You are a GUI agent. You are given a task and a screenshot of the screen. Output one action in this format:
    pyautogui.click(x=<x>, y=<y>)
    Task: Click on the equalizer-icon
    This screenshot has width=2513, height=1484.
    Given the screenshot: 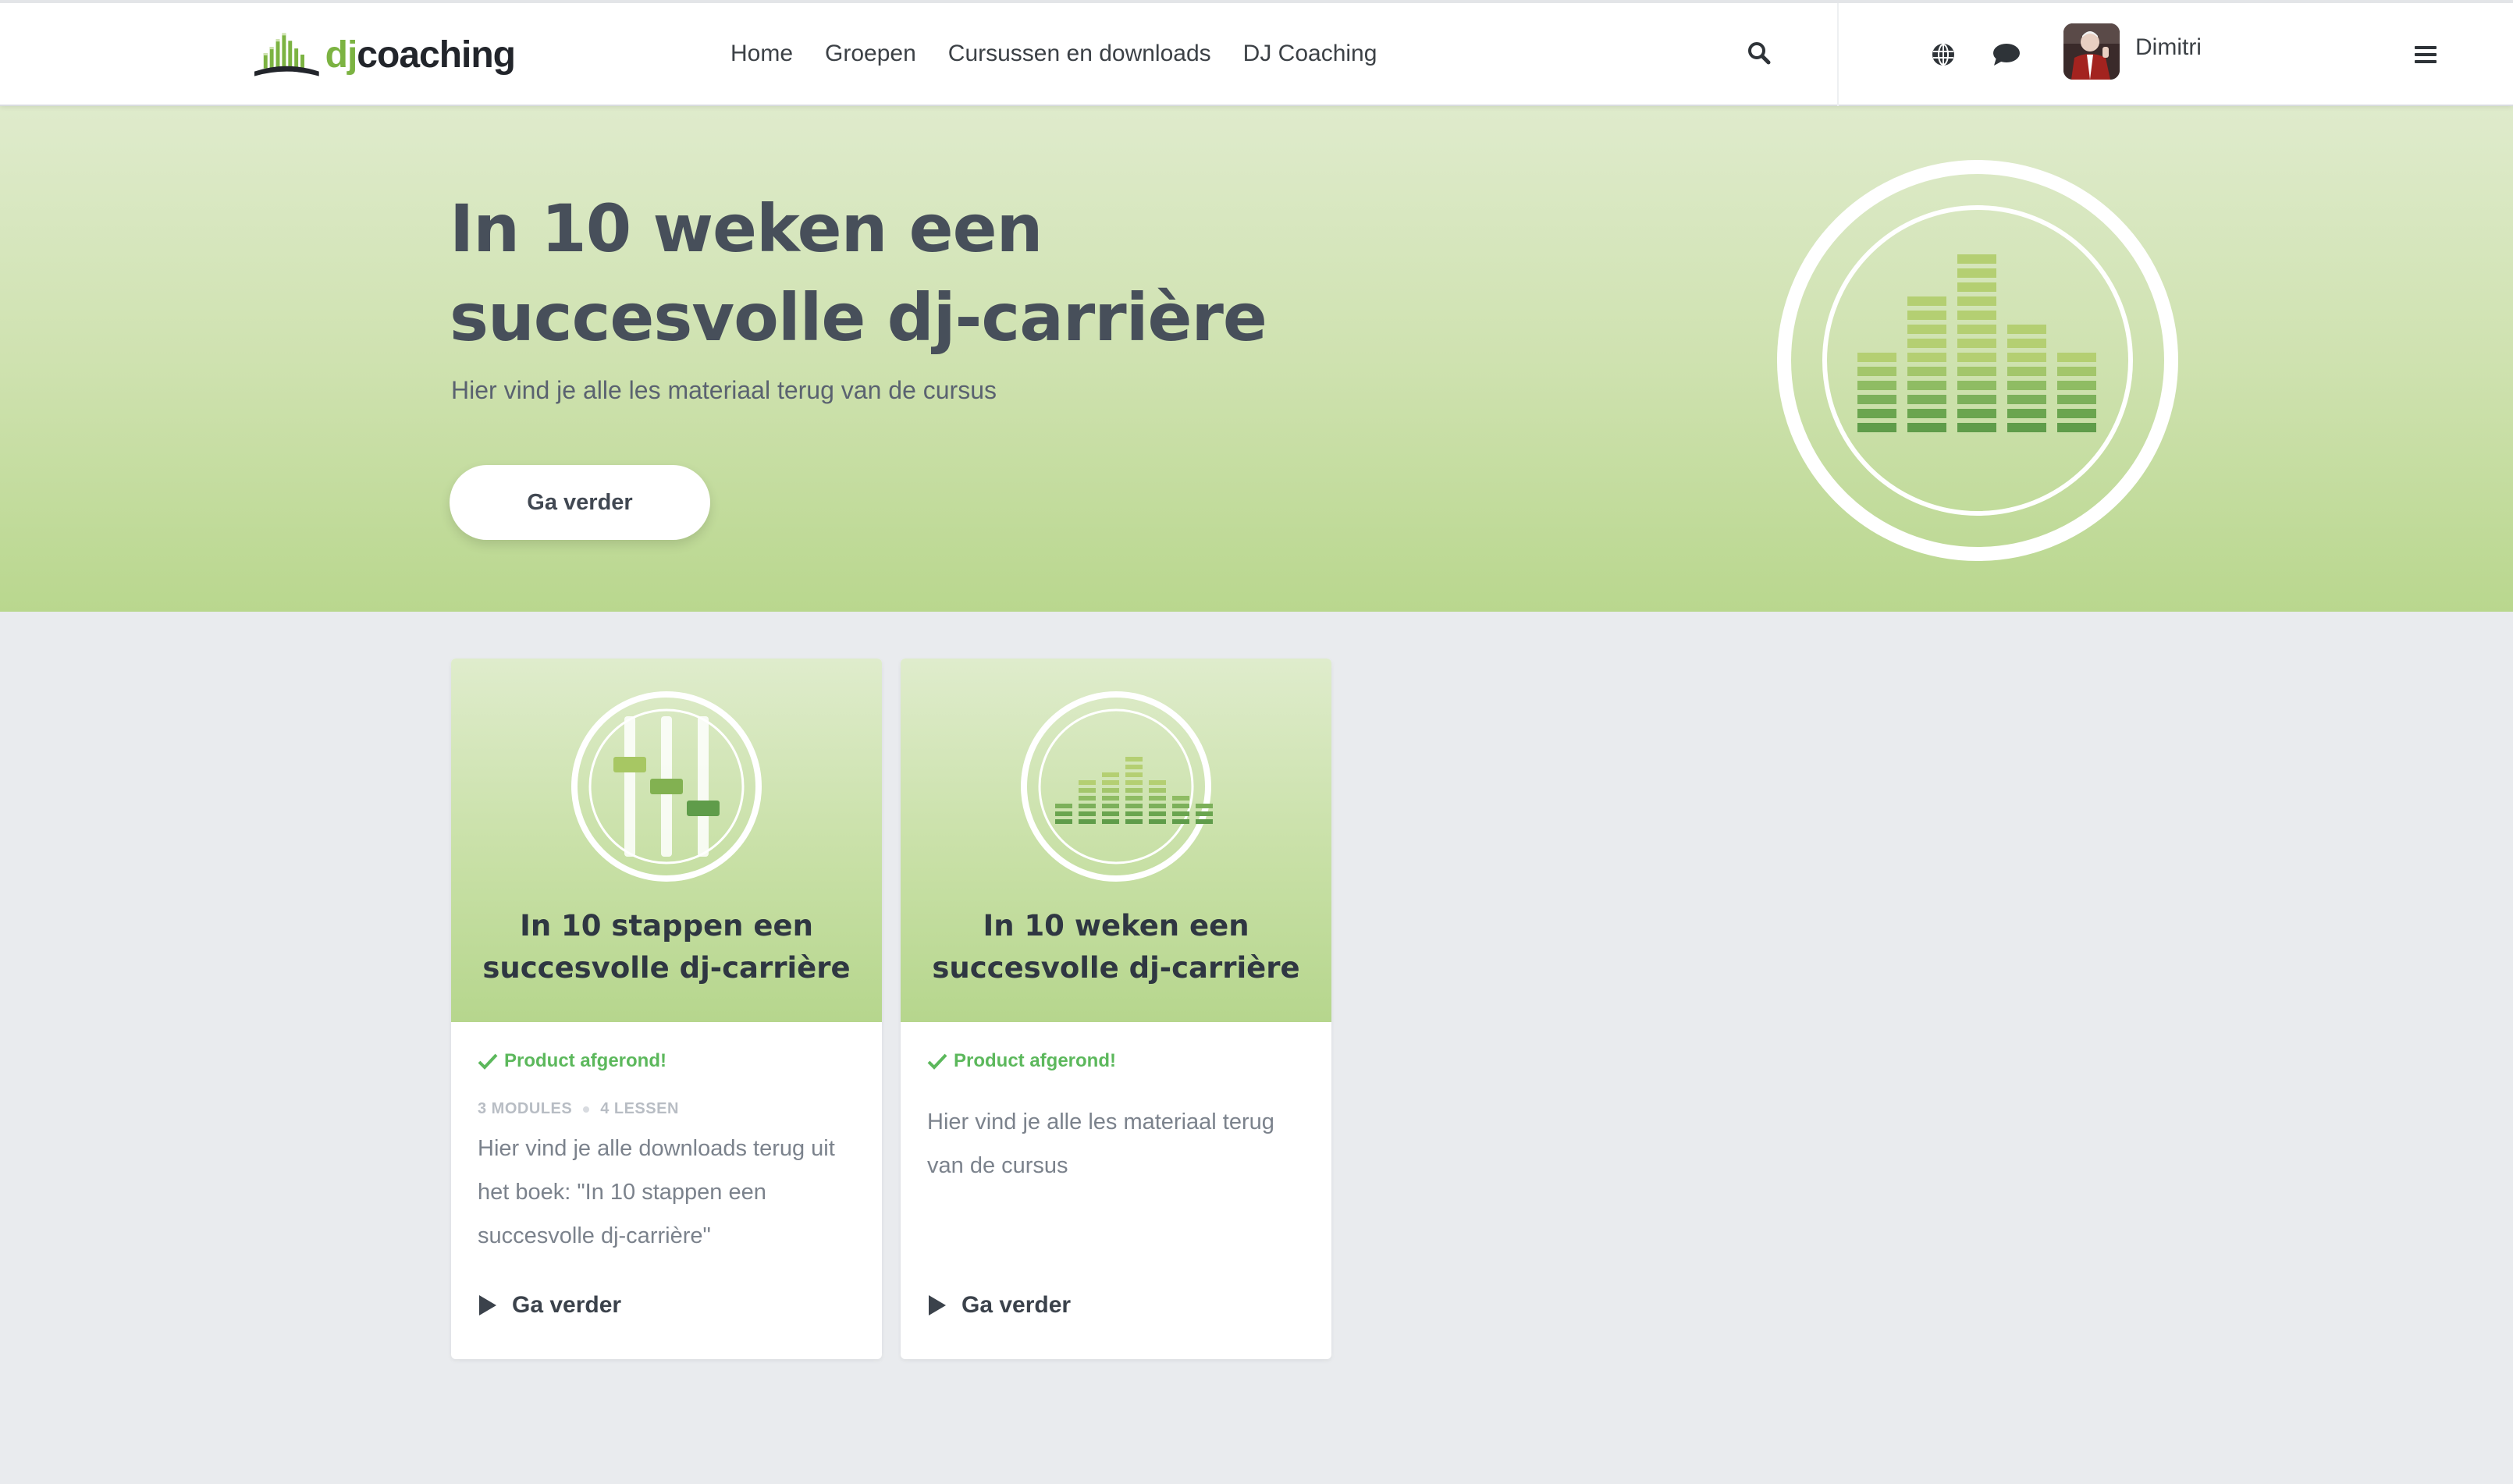 What is the action you would take?
    pyautogui.click(x=1117, y=787)
    